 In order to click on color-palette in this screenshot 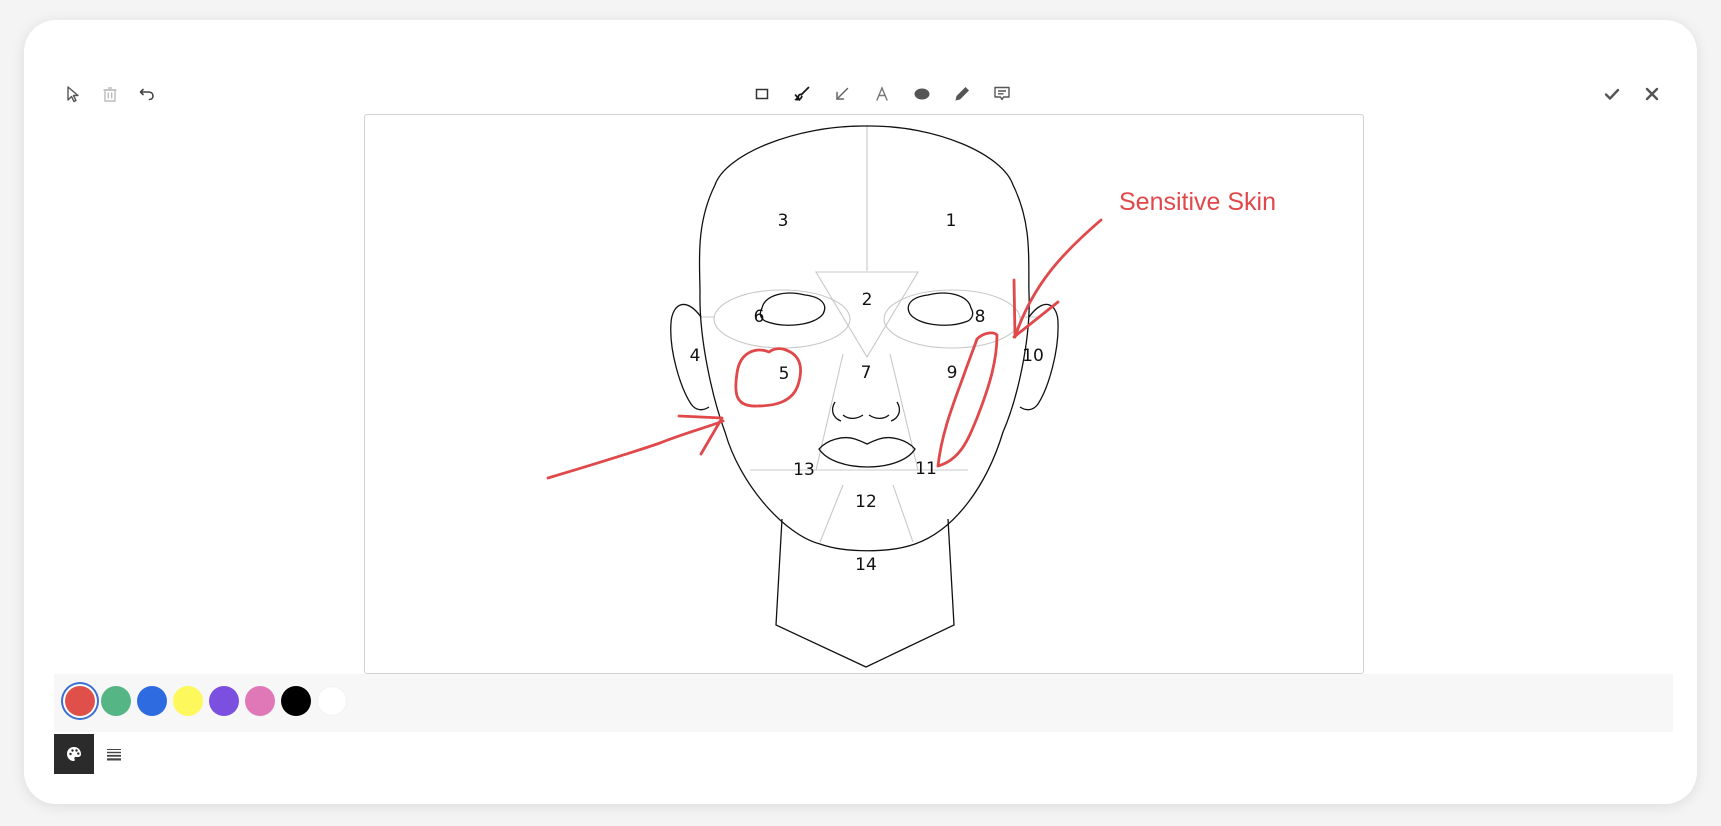, I will do `click(863, 703)`.